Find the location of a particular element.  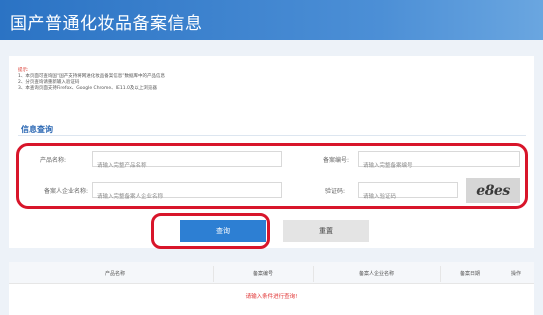

company-input is located at coordinates (187, 197).